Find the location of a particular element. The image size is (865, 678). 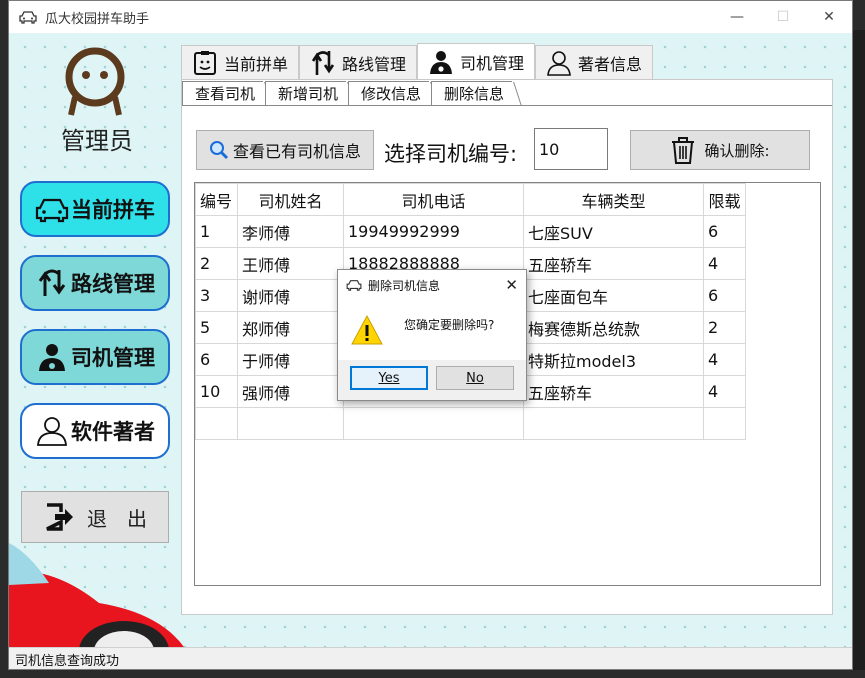

tab-label: 著者信息 is located at coordinates (610, 64).